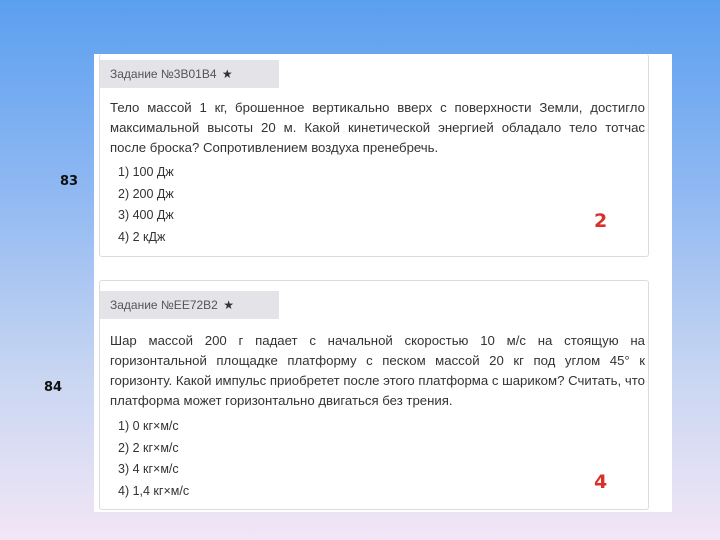 This screenshot has height=540, width=720. Describe the element at coordinates (601, 221) in the screenshot. I see `correct-answer: 2` at that location.